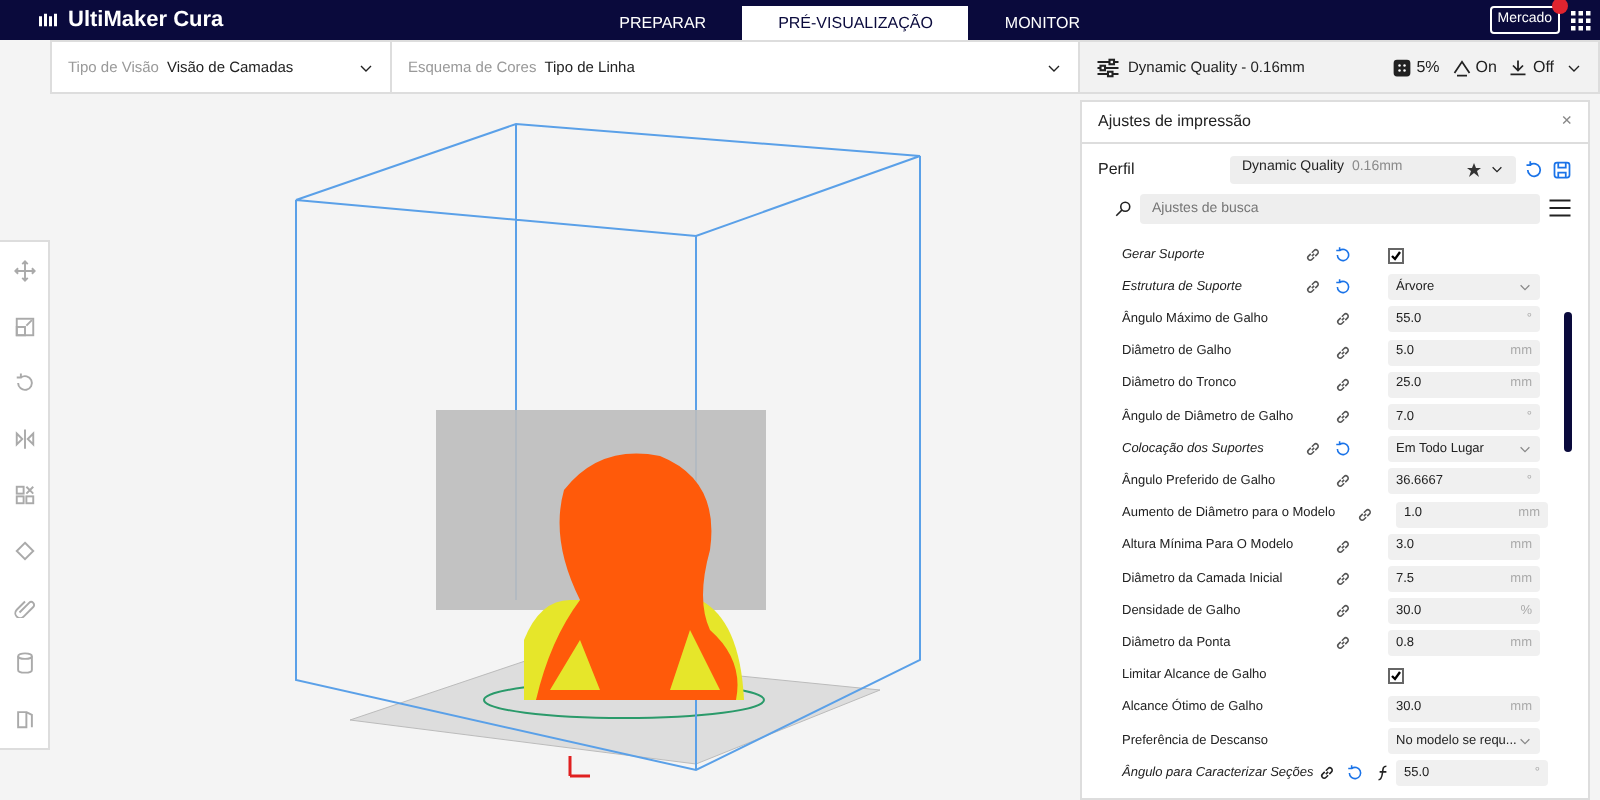  What do you see at coordinates (1580, 20) in the screenshot?
I see `apps-grid-icon` at bounding box center [1580, 20].